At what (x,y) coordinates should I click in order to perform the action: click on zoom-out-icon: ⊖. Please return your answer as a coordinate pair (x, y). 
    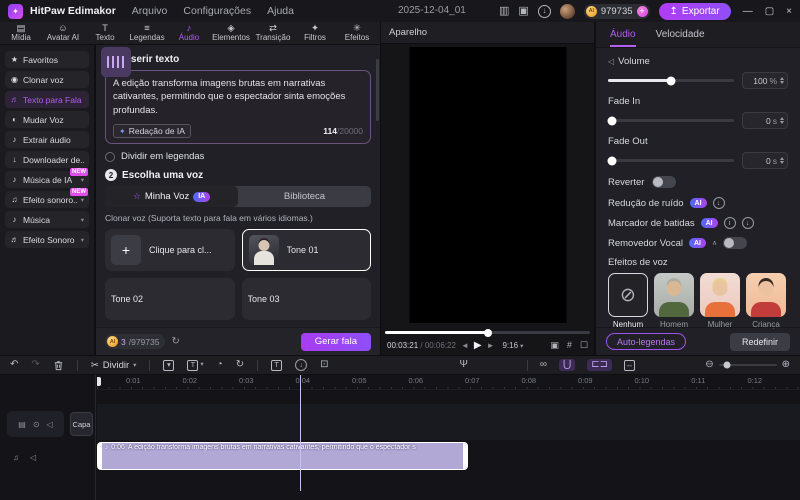
    Looking at the image, I should click on (709, 365).